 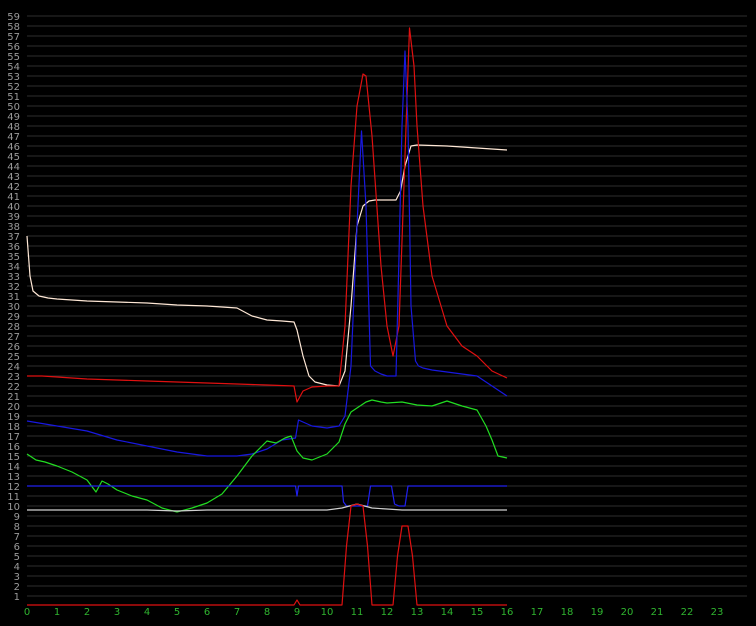 What do you see at coordinates (13, 327) in the screenshot?
I see `y-tick-label: 28` at bounding box center [13, 327].